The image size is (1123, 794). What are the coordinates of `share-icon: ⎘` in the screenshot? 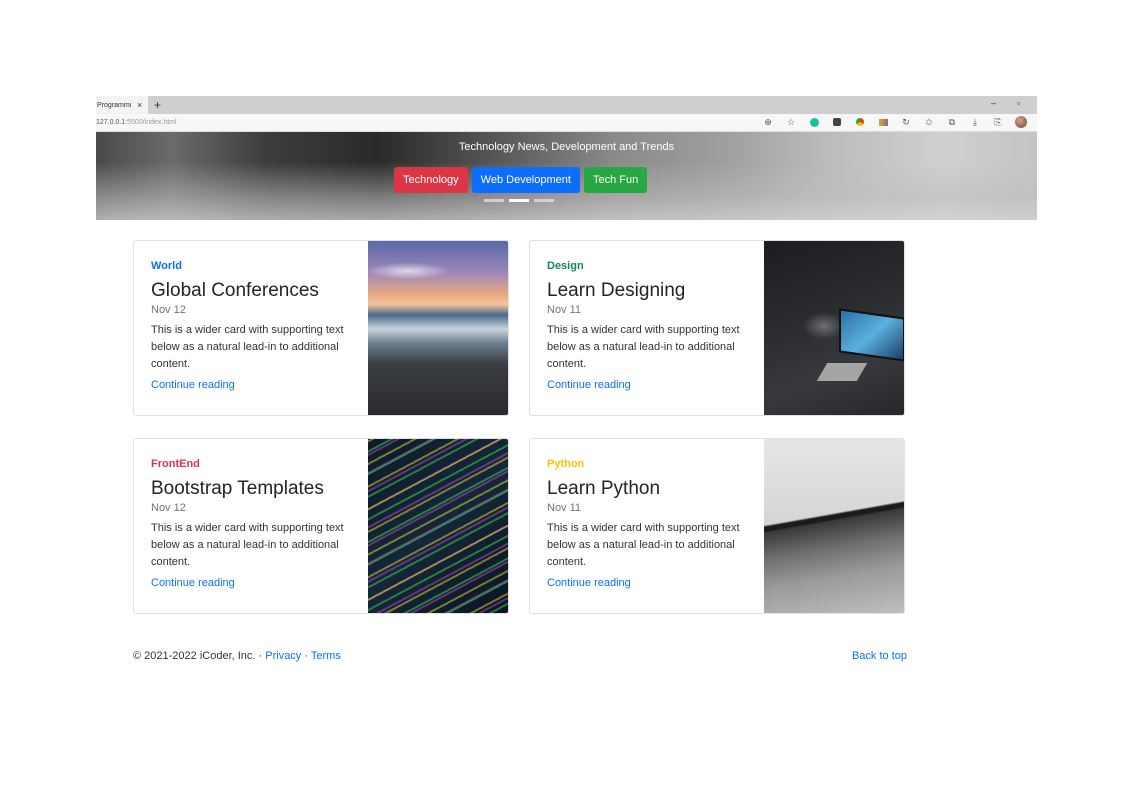 It's located at (998, 122).